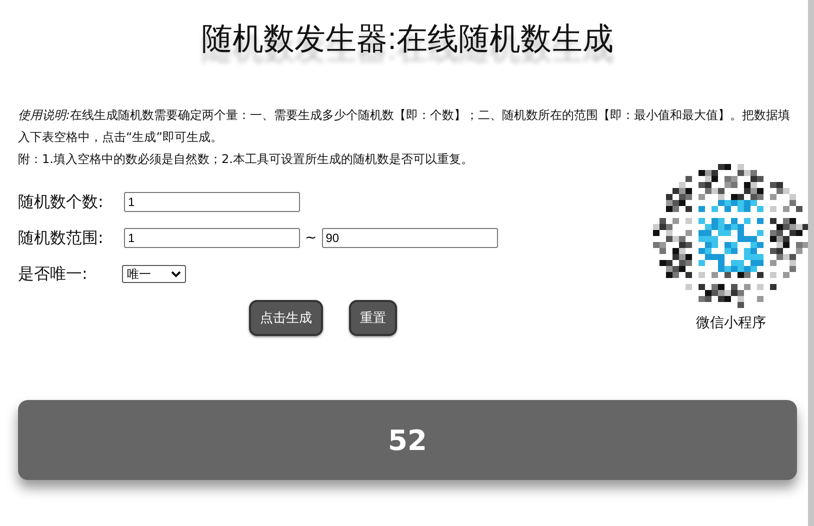 The width and height of the screenshot is (814, 526). I want to click on reset-button: 重置, so click(373, 318).